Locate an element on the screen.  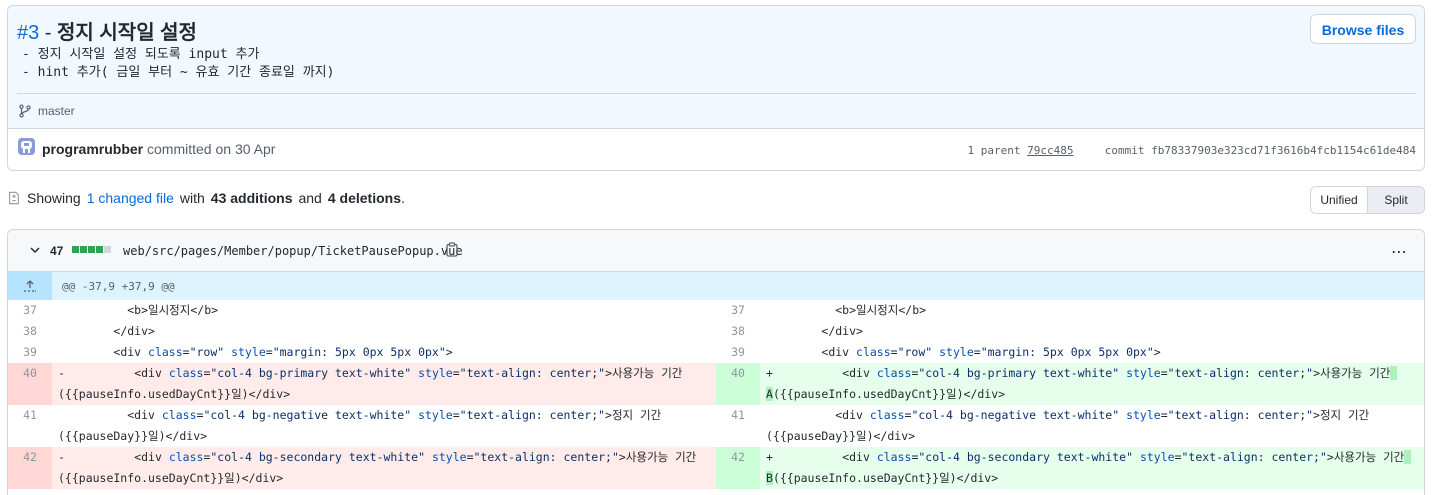
chevron-down-icon is located at coordinates (35, 250).